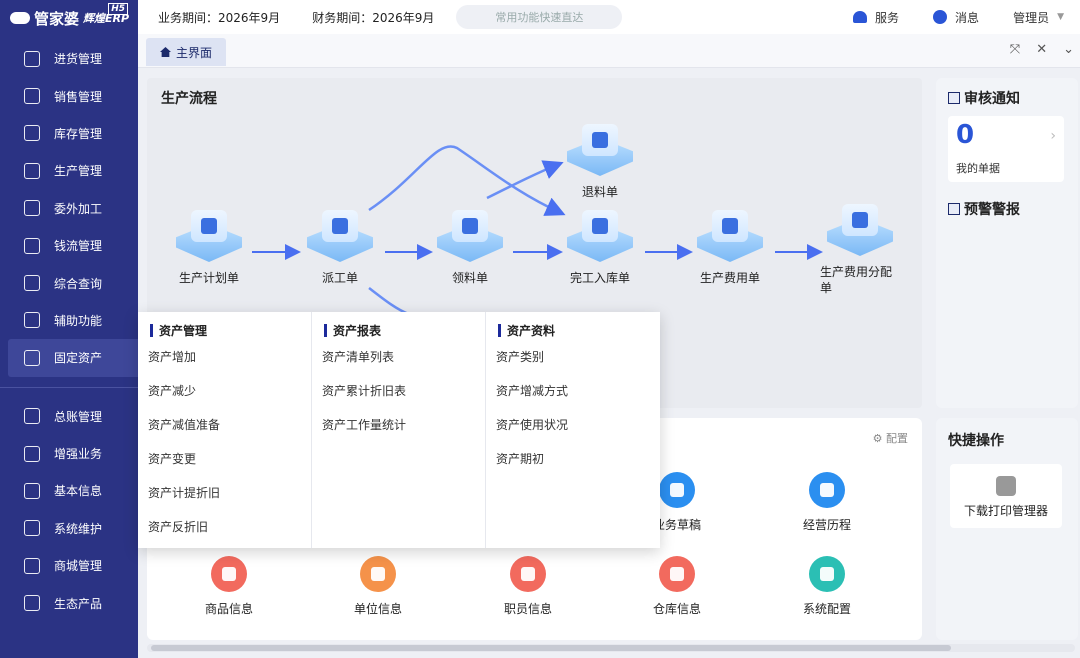  What do you see at coordinates (1006, 149) in the screenshot?
I see `my-documents-card: 0 › 我的单据` at bounding box center [1006, 149].